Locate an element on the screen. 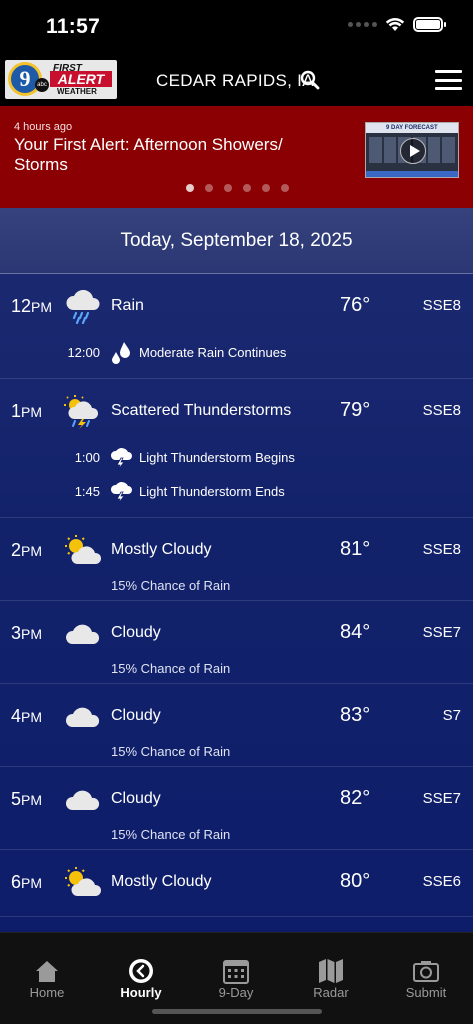 Image resolution: width=473 pixels, height=1024 pixels. sun-thunderstorm-icon is located at coordinates (83, 412).